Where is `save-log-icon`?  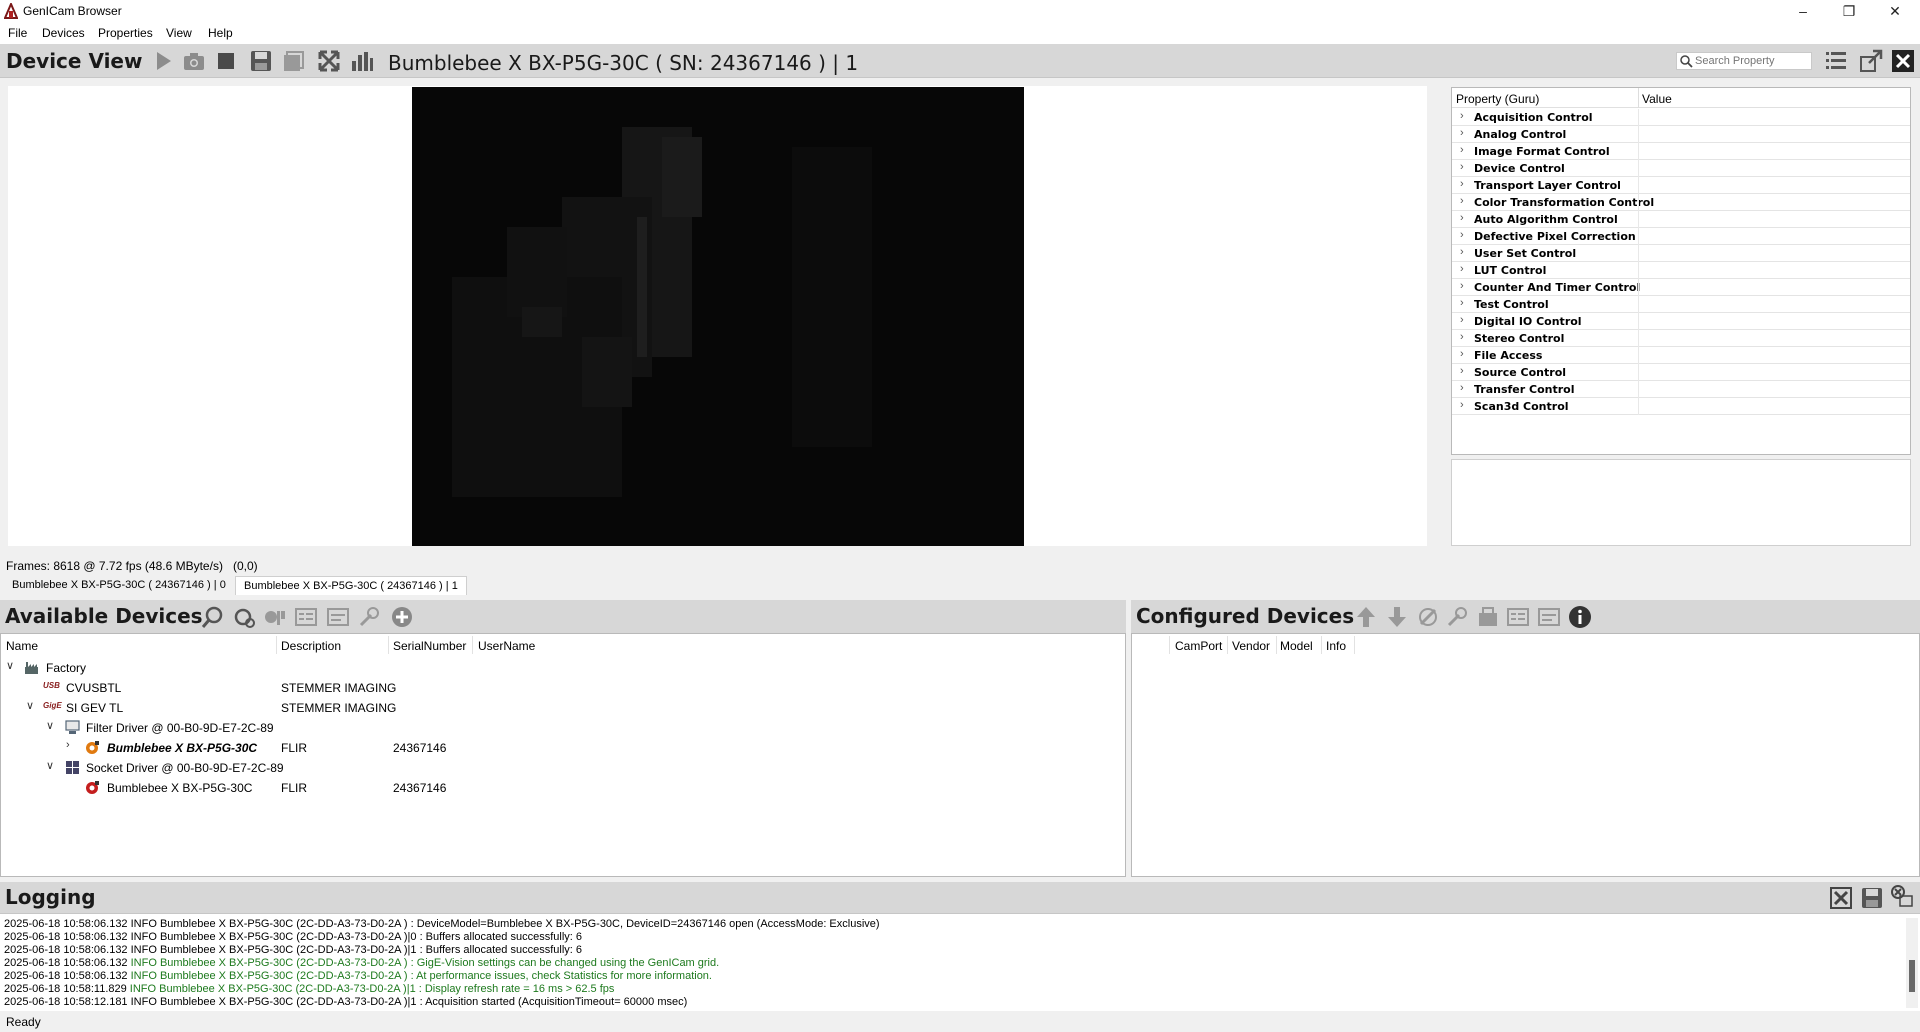 save-log-icon is located at coordinates (1872, 898).